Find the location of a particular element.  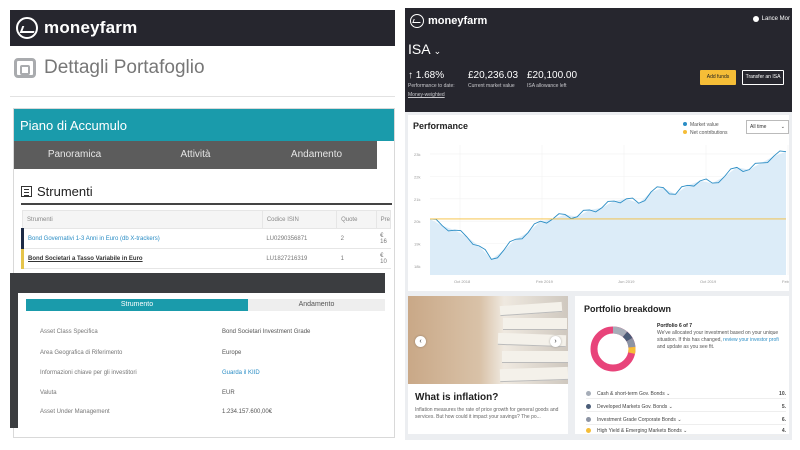

account-selector: ISA ⌄ is located at coordinates (424, 49).